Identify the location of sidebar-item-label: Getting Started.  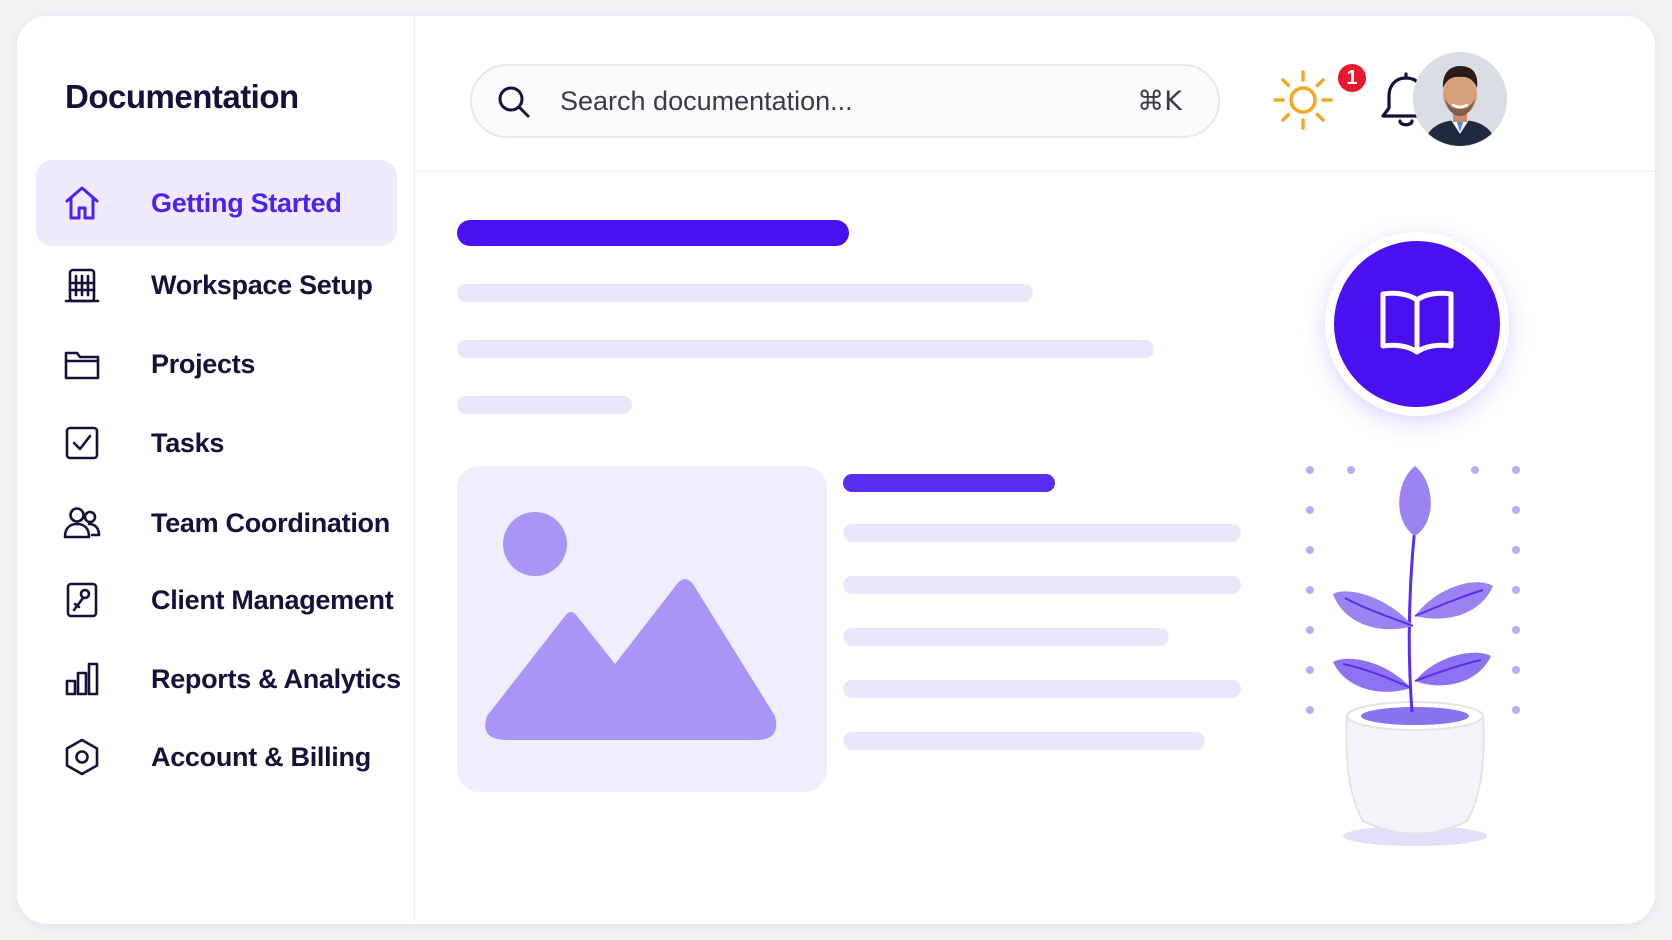
(246, 202).